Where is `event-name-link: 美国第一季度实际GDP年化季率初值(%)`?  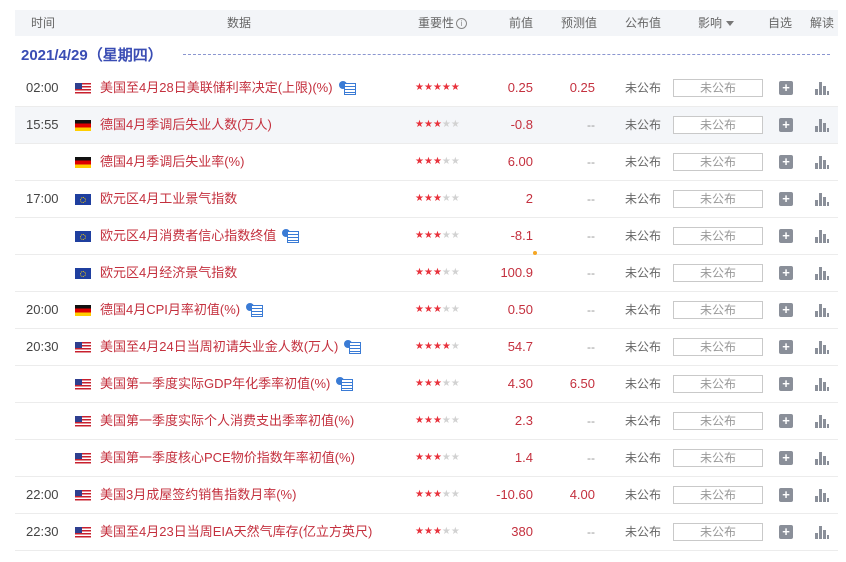 event-name-link: 美国第一季度实际GDP年化季率初值(%) is located at coordinates (227, 384).